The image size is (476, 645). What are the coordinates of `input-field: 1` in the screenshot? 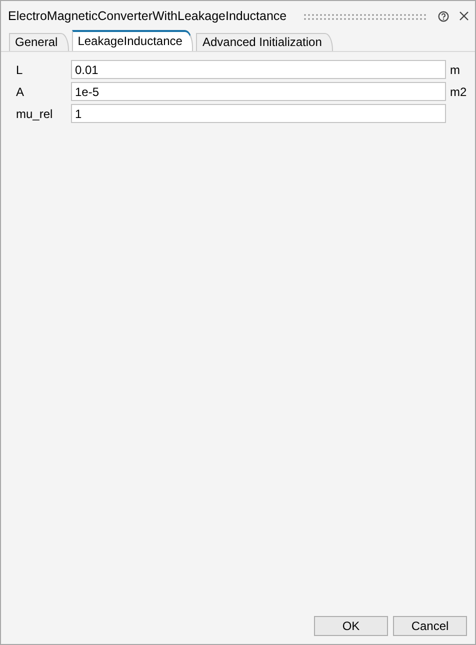 It's located at (258, 113).